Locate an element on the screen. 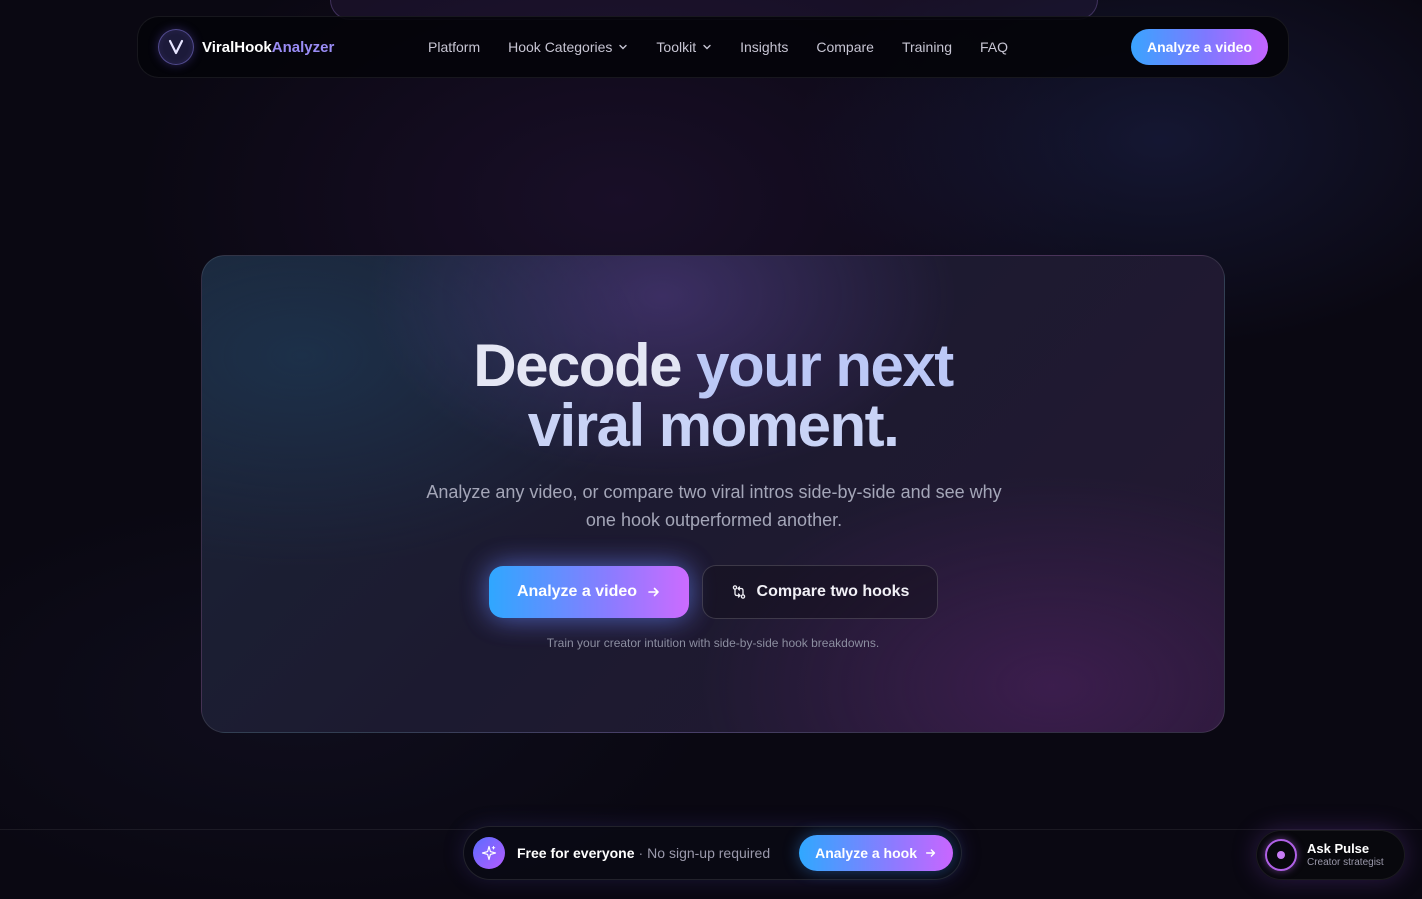 This screenshot has width=1422, height=899. brand-name-accent: Analyzer is located at coordinates (303, 47).